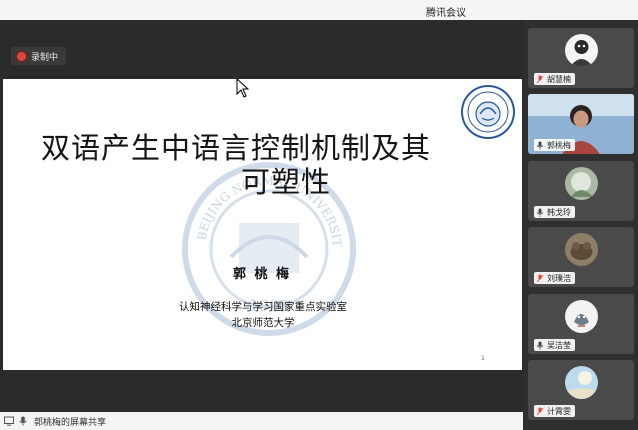 This screenshot has width=638, height=430. What do you see at coordinates (263, 307) in the screenshot?
I see `affiliation-line1: 认知神经科学与学习国家重点实验室` at bounding box center [263, 307].